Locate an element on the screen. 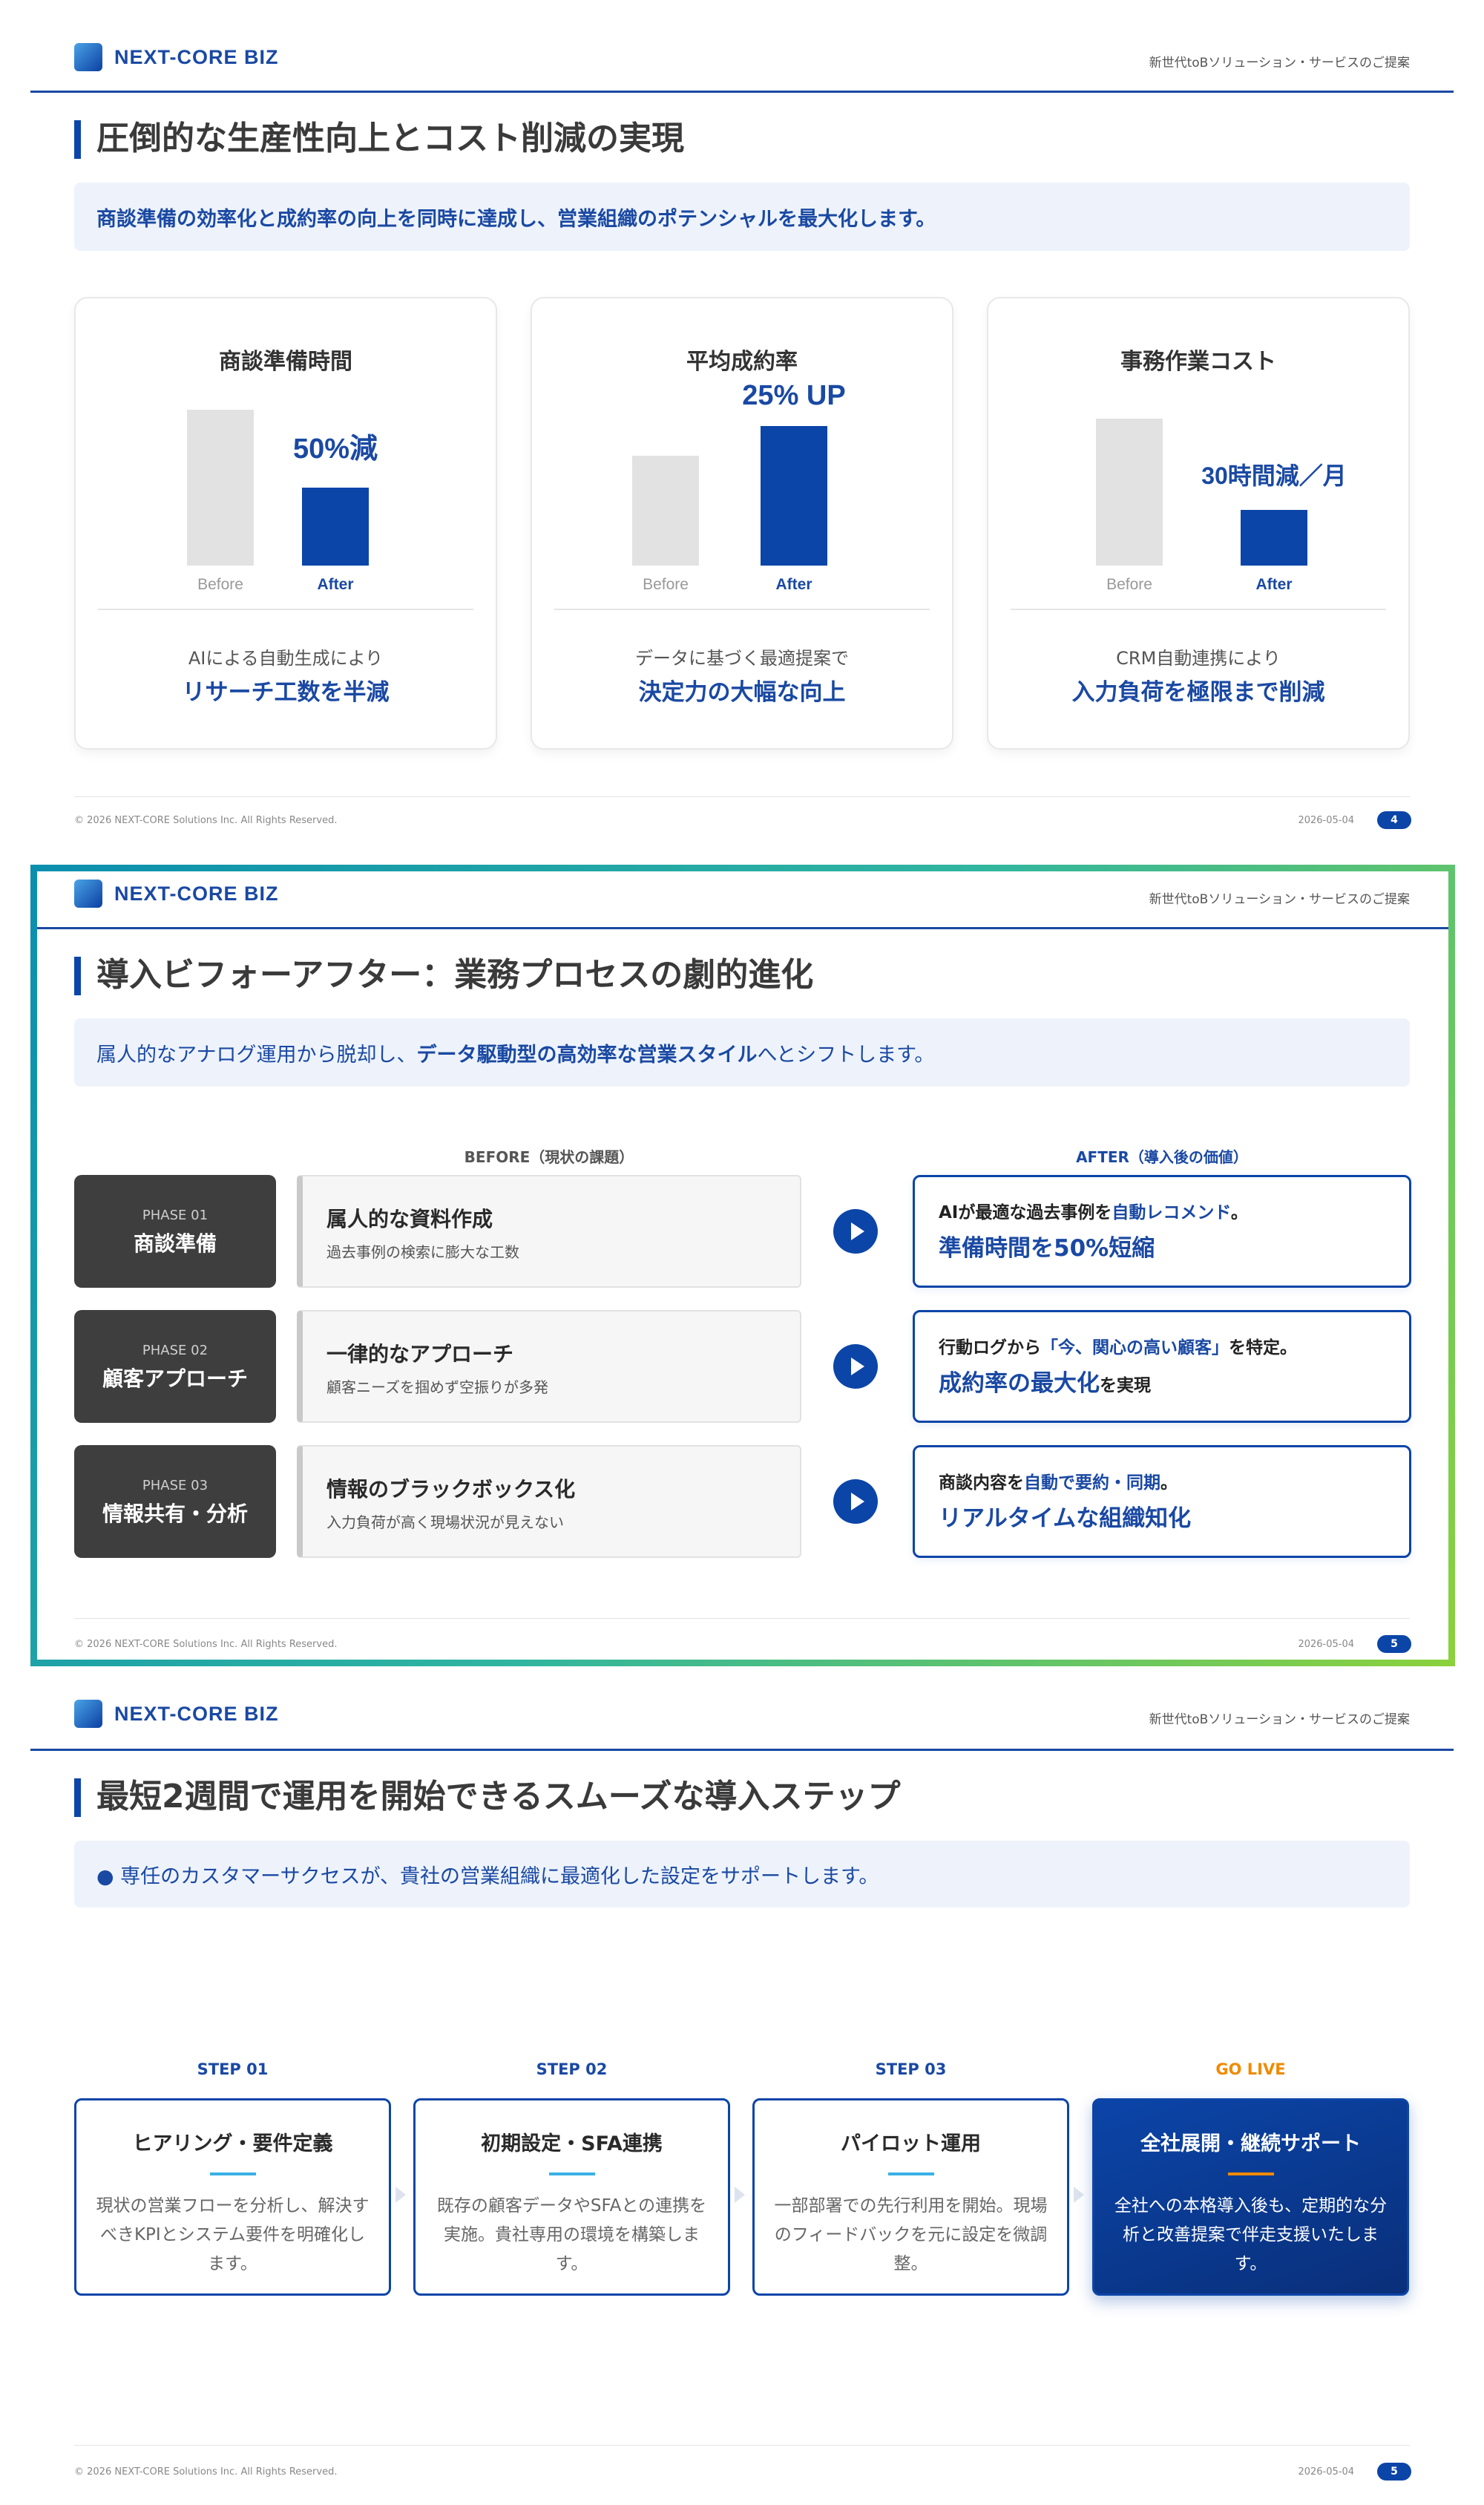 This screenshot has width=1484, height=2505. after-card: AIが最適な過去事例を自動レコメンド。 準備時間を50%短縮 is located at coordinates (1162, 1231).